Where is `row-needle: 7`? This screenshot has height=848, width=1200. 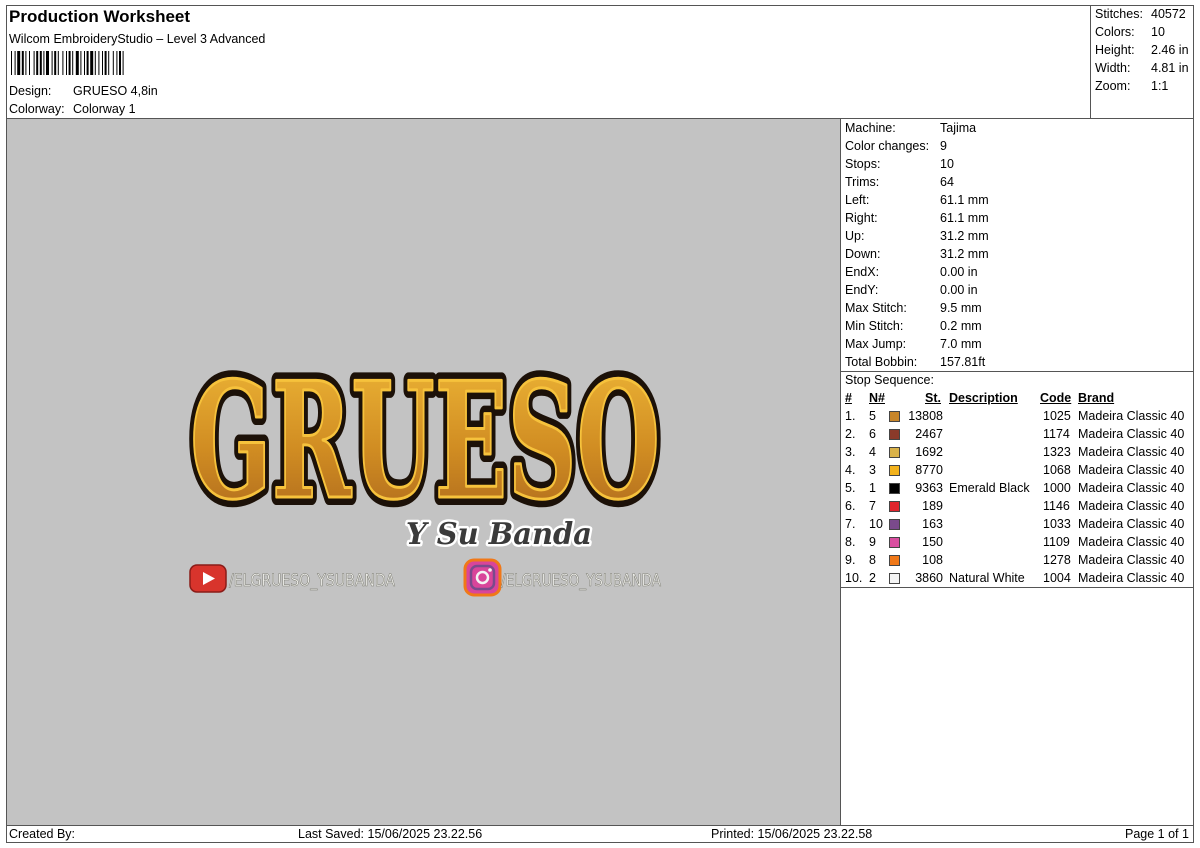
row-needle: 7 is located at coordinates (872, 506).